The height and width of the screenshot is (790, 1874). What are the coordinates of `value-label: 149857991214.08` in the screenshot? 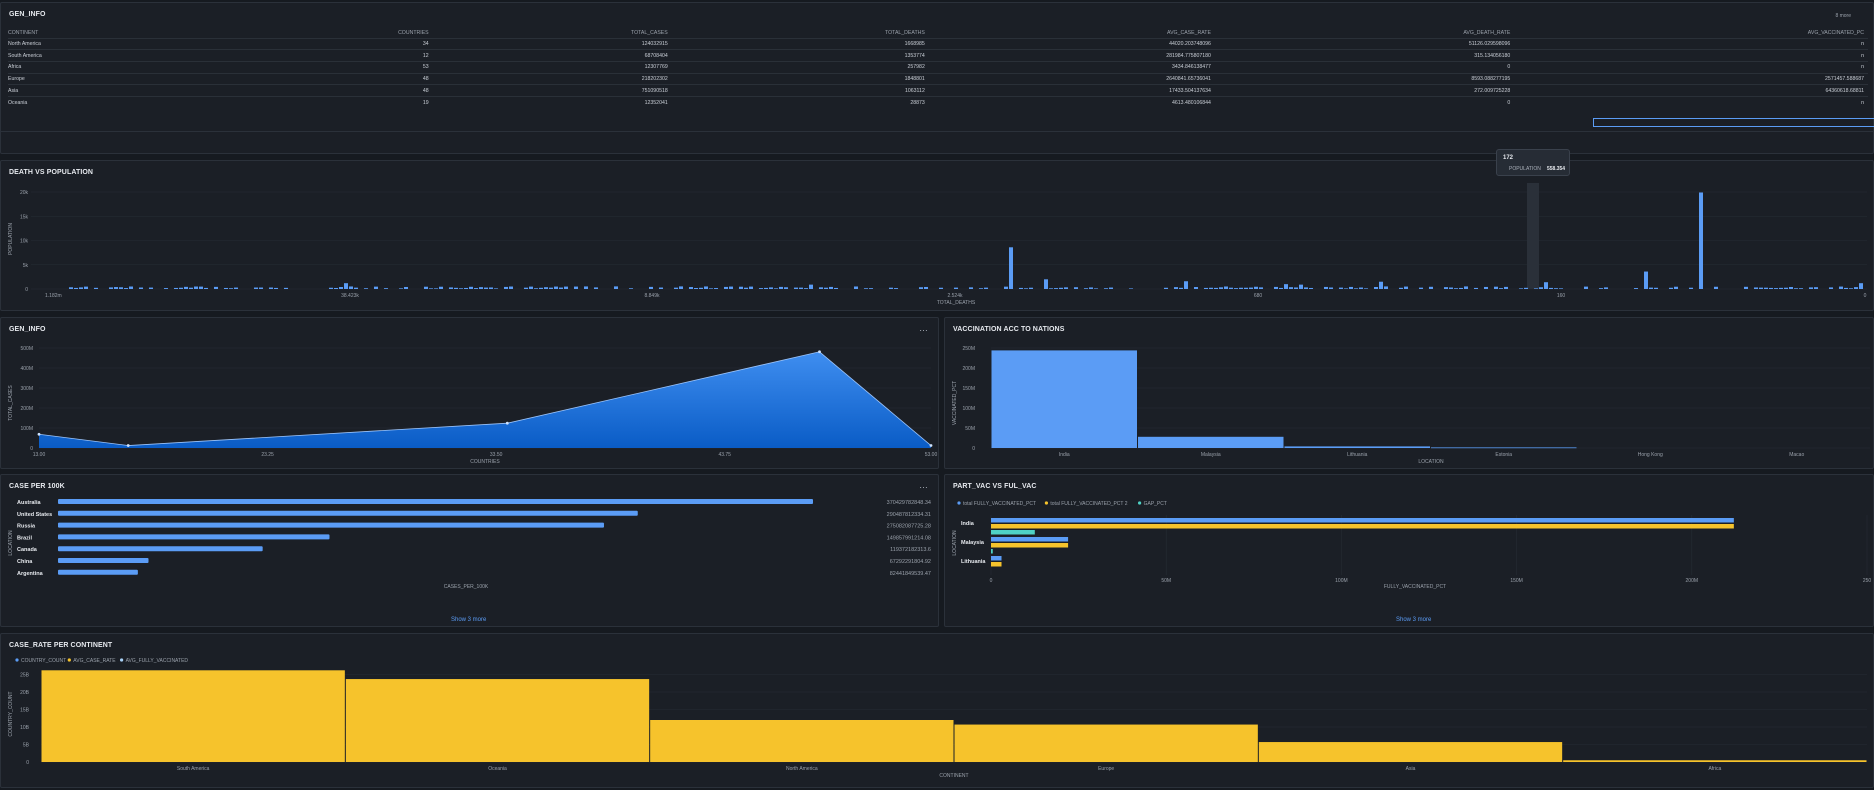 It's located at (909, 538).